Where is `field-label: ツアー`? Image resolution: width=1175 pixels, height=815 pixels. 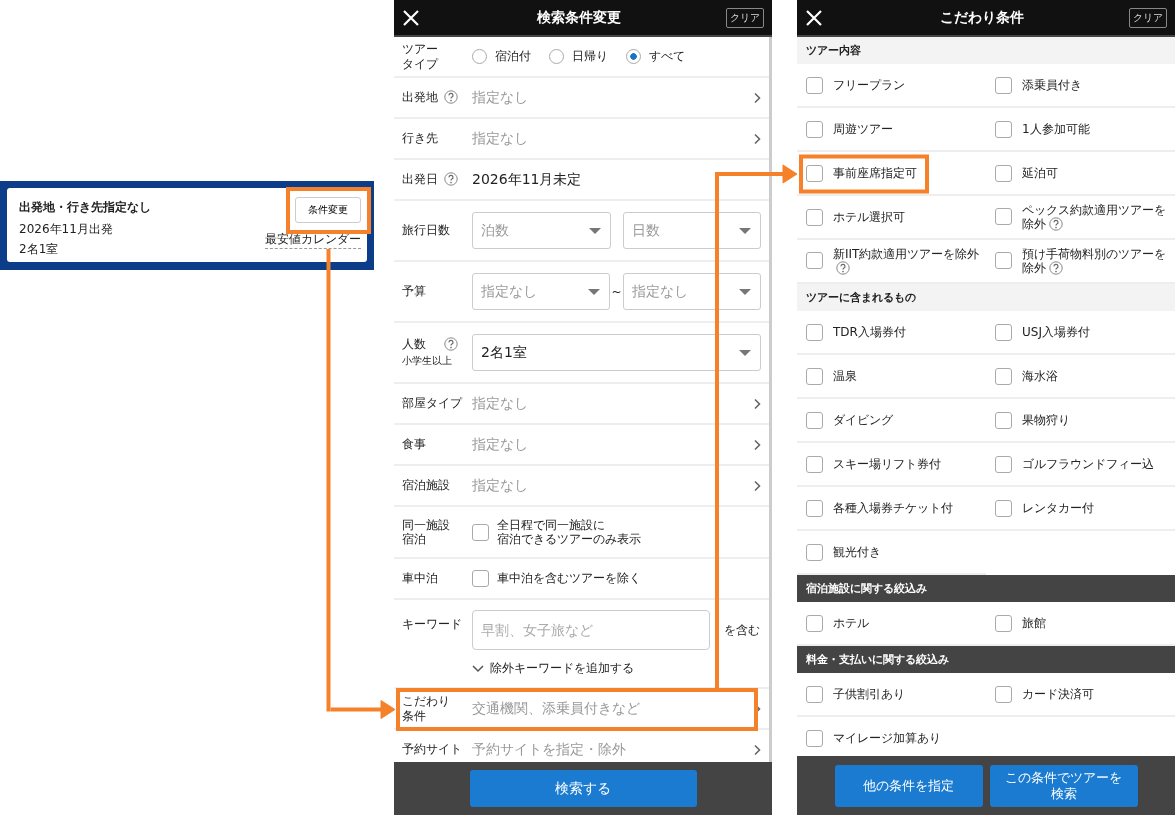
field-label: ツアー is located at coordinates (420, 49).